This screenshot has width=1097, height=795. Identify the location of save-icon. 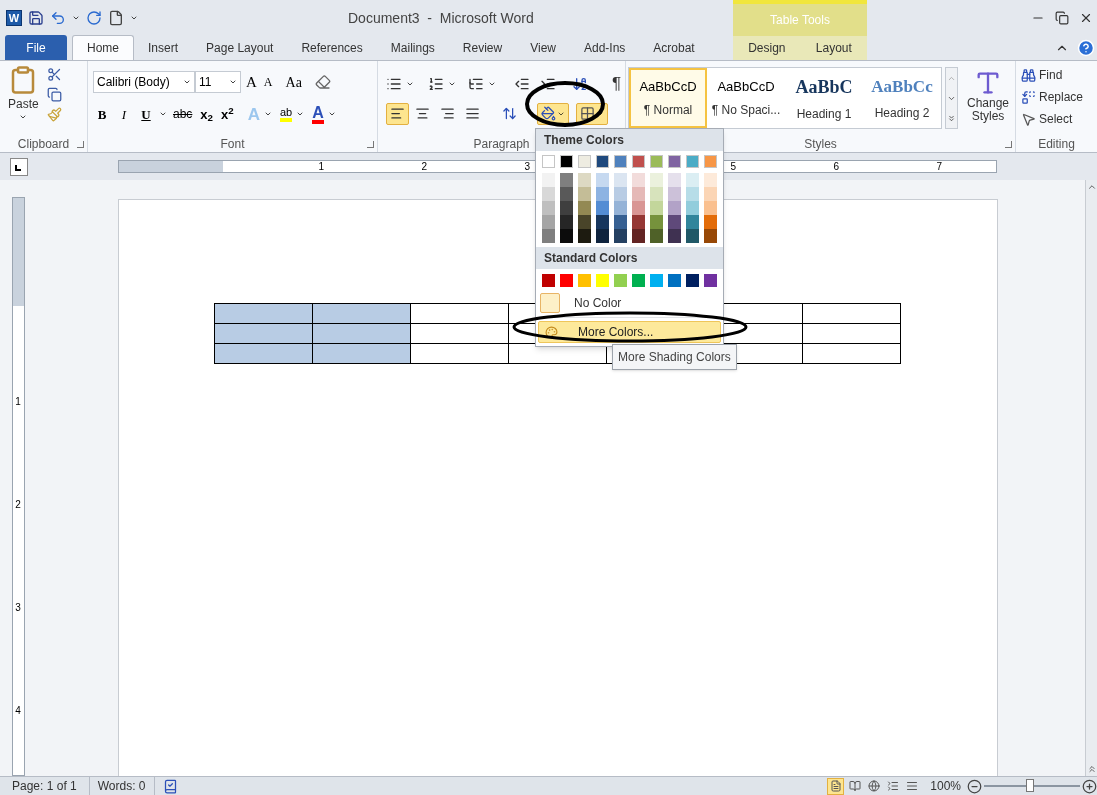
(36, 18).